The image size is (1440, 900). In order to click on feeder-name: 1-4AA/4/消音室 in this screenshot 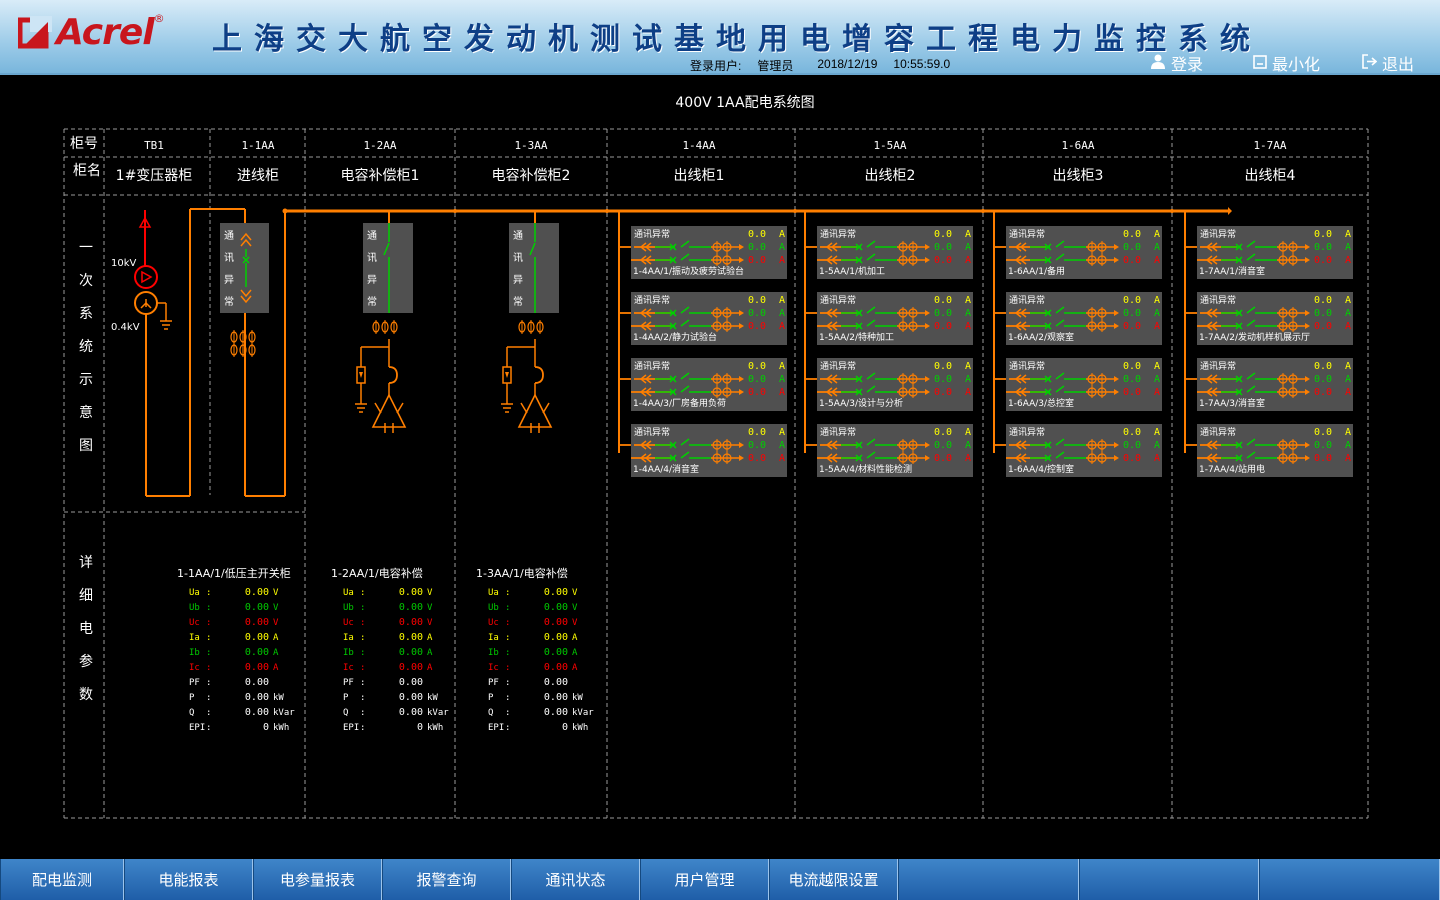, I will do `click(666, 469)`.